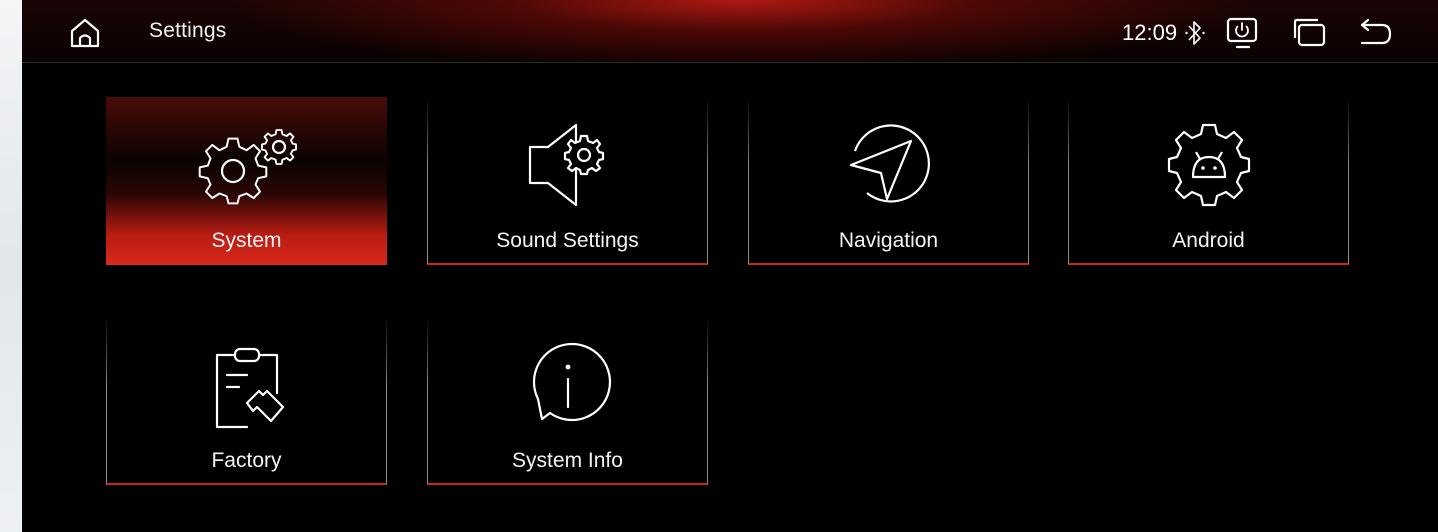 The height and width of the screenshot is (532, 1438). What do you see at coordinates (188, 30) in the screenshot?
I see `page-title: Settings` at bounding box center [188, 30].